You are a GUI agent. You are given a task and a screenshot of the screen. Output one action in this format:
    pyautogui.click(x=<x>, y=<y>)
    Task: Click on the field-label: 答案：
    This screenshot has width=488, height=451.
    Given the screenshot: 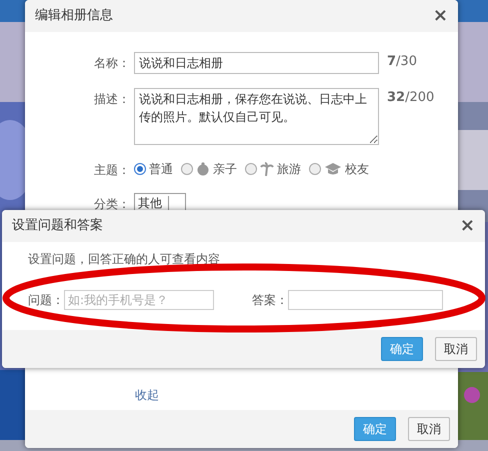 What is the action you would take?
    pyautogui.click(x=270, y=300)
    